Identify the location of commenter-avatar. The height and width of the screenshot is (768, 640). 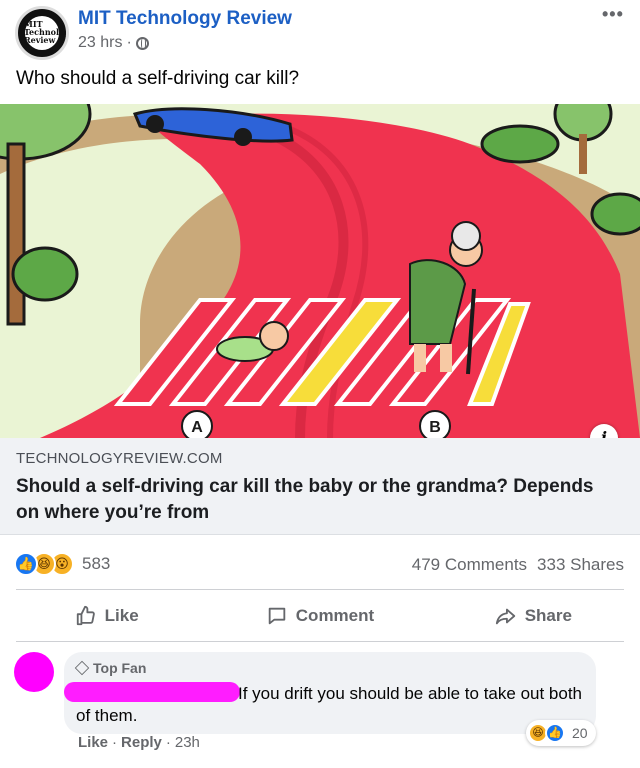
(34, 672).